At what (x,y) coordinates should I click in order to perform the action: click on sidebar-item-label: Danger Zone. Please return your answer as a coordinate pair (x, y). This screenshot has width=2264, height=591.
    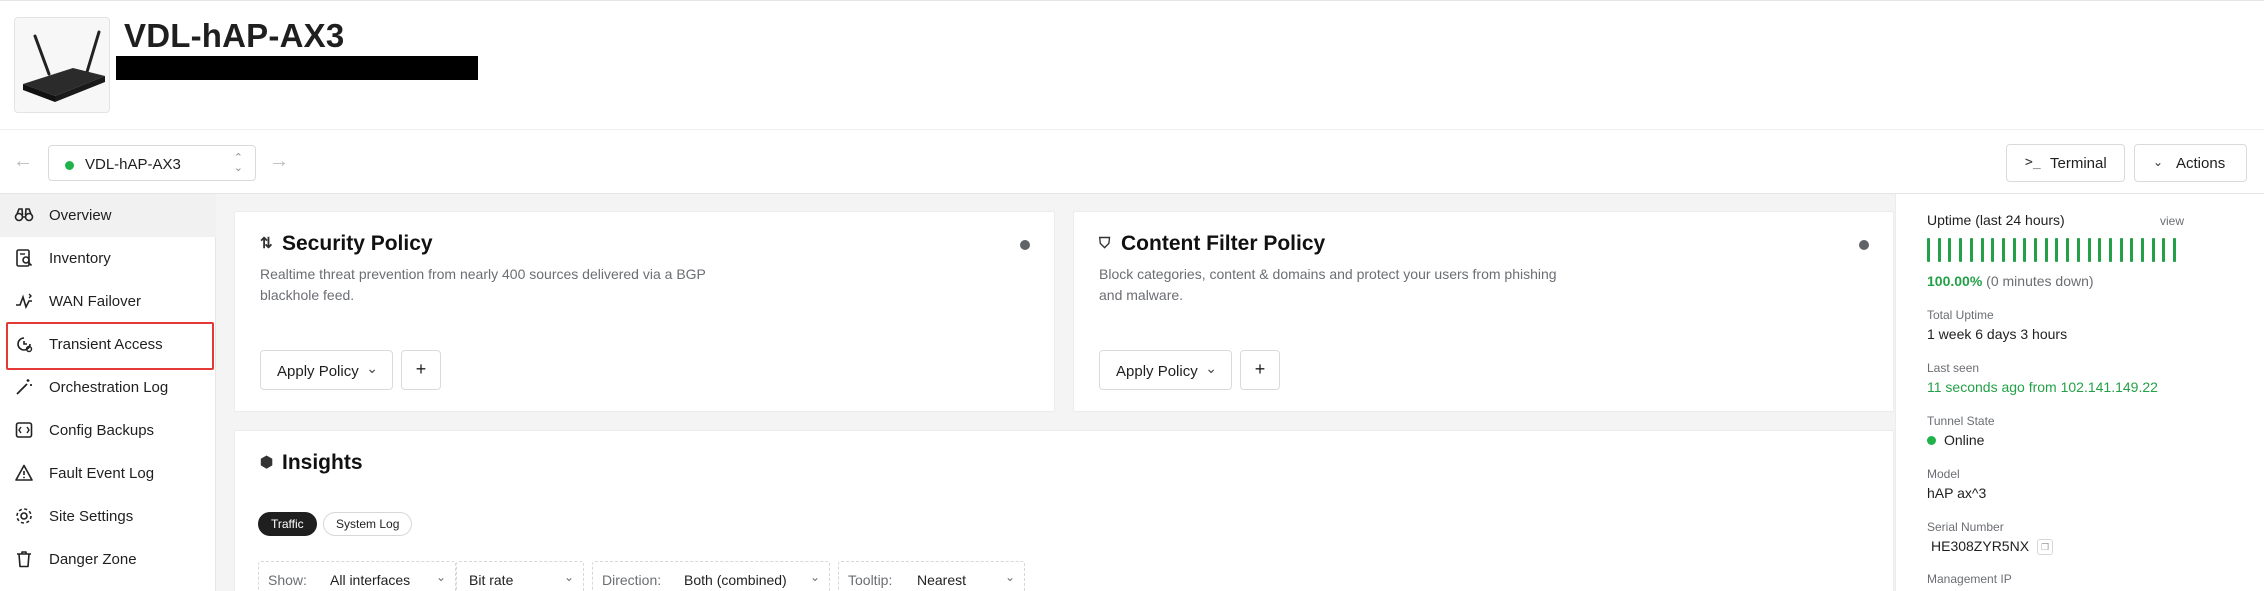
    Looking at the image, I should click on (93, 559).